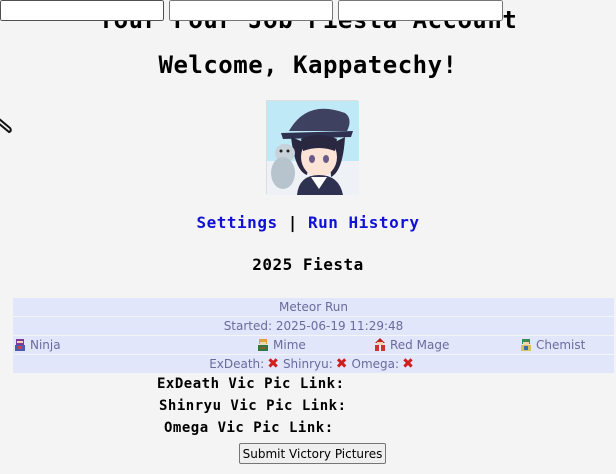  What do you see at coordinates (82, 10) in the screenshot?
I see `exdeath-vic-pic-input` at bounding box center [82, 10].